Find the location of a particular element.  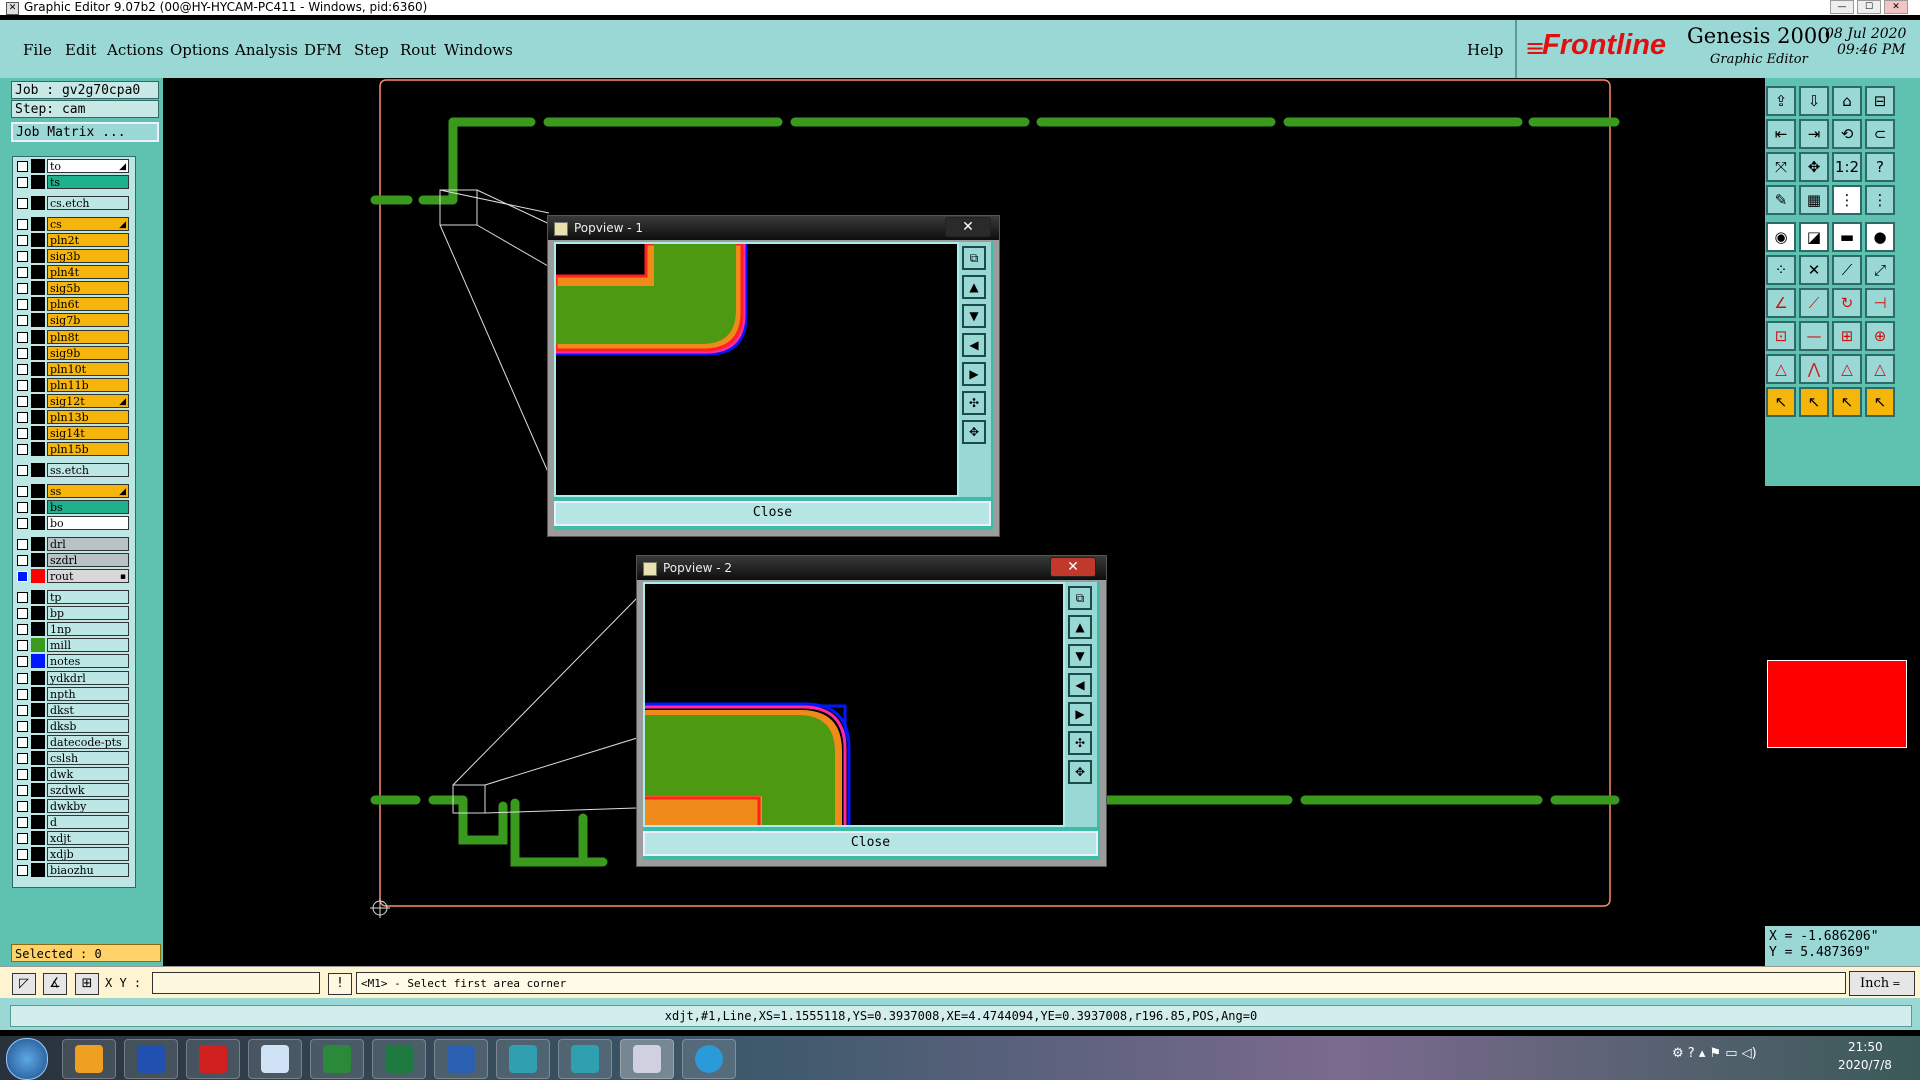

popview-1-screen is located at coordinates (756, 369).